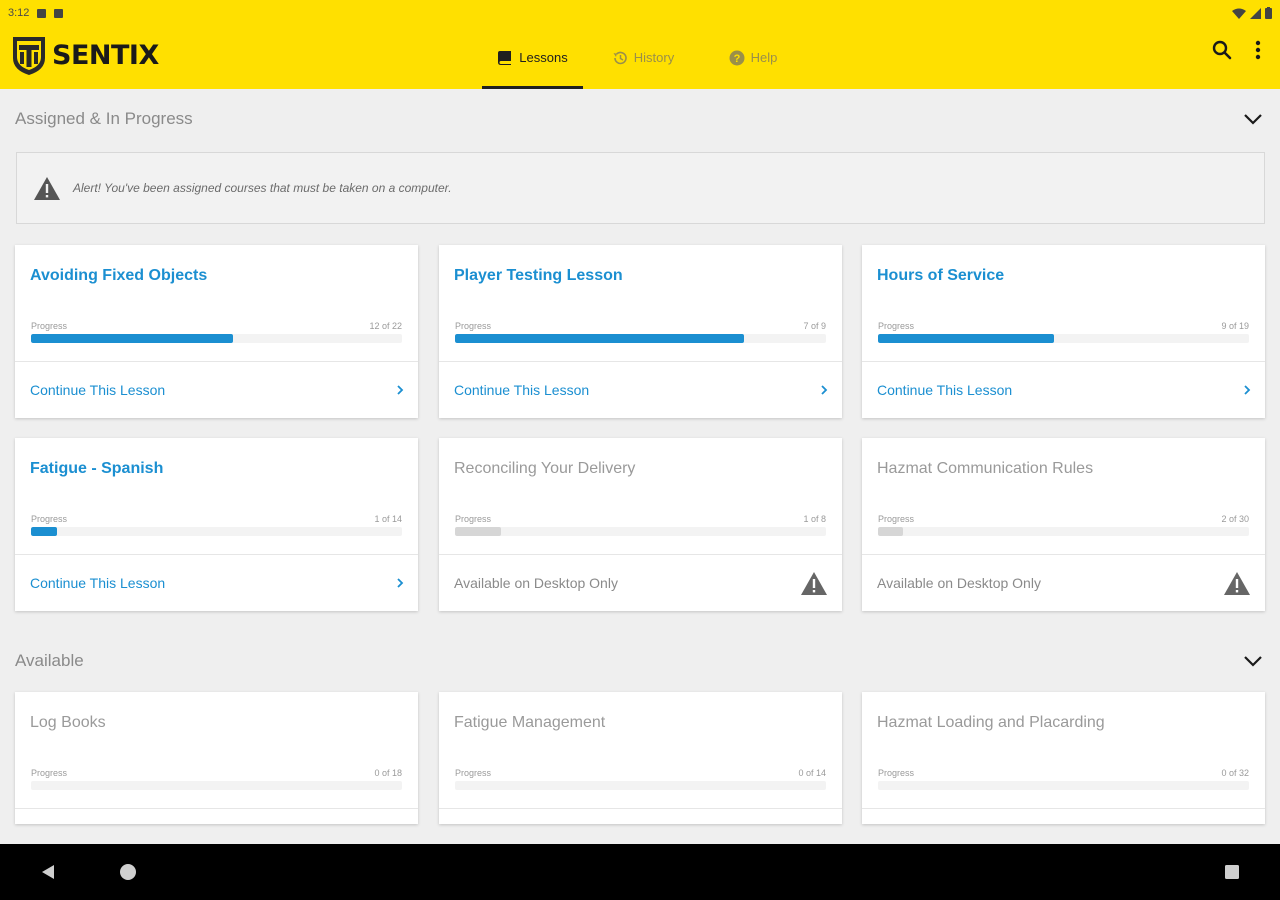 The image size is (1280, 900). What do you see at coordinates (388, 773) in the screenshot?
I see `progress-count: 0 of 18` at bounding box center [388, 773].